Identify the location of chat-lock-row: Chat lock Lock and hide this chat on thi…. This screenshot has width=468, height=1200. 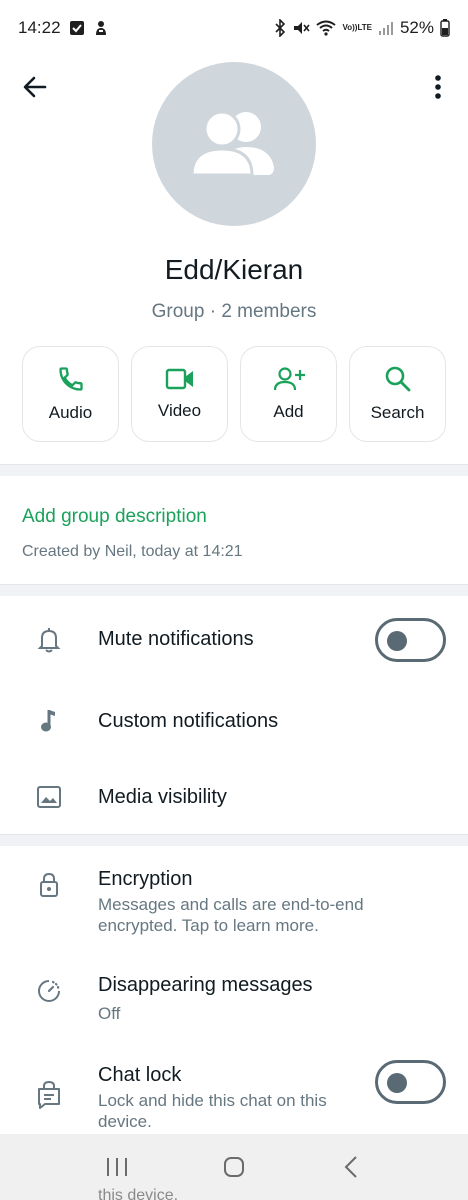
(234, 1089).